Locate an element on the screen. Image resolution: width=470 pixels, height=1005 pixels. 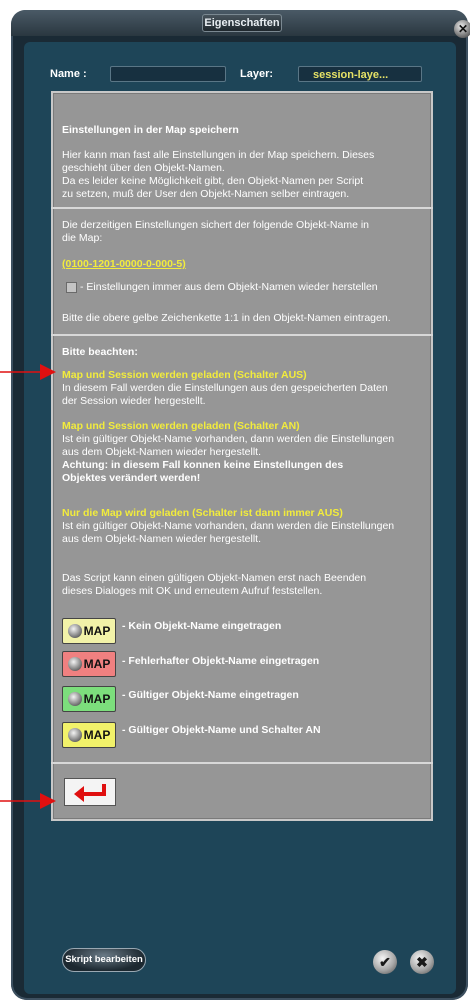
legend-text-valid: - Gültiger Objekt-Name eingetragen is located at coordinates (210, 695).